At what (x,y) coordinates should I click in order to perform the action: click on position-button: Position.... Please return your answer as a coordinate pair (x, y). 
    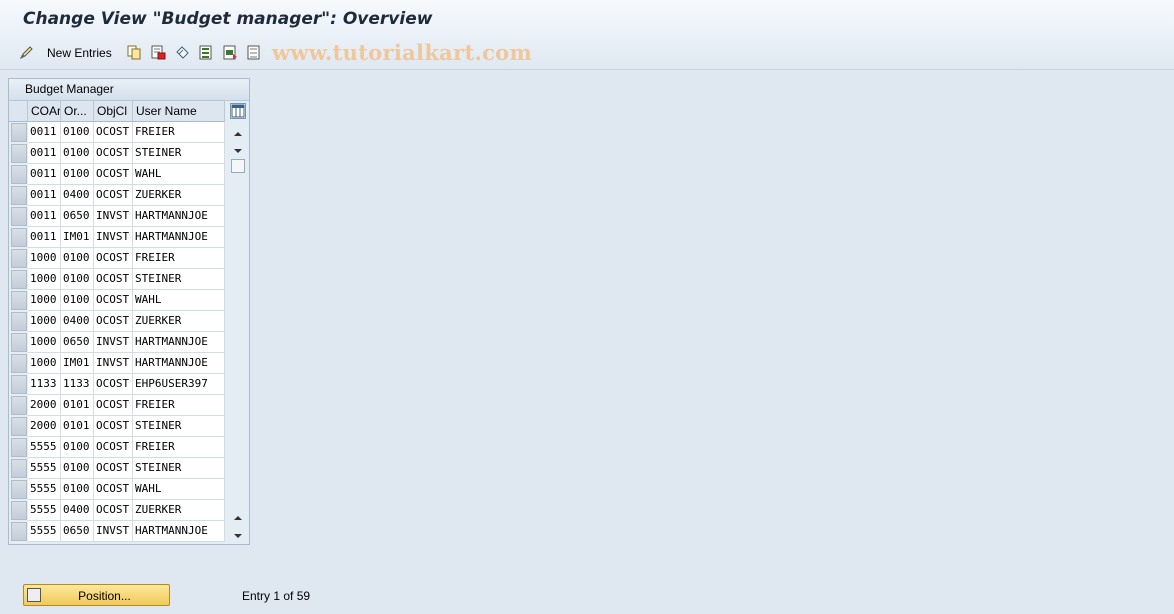
    Looking at the image, I should click on (96, 595).